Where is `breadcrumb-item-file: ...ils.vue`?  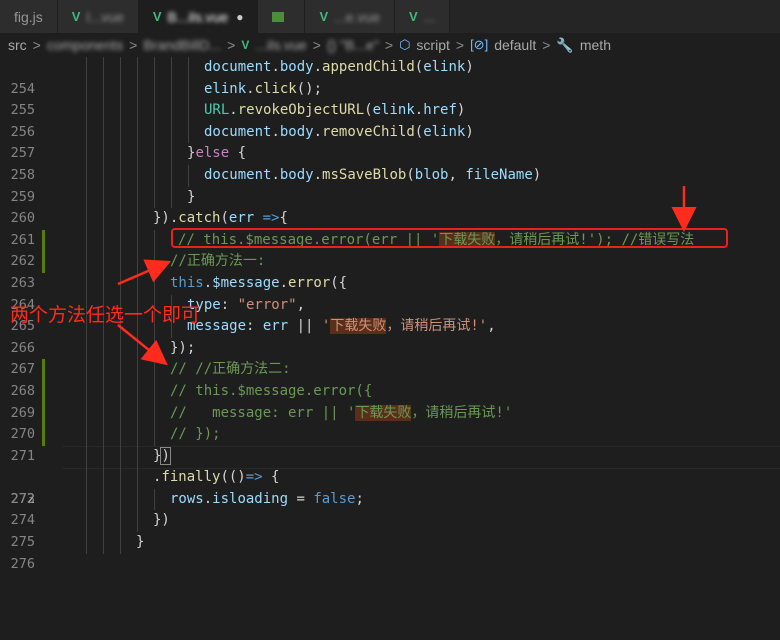 breadcrumb-item-file: ...ils.vue is located at coordinates (280, 45).